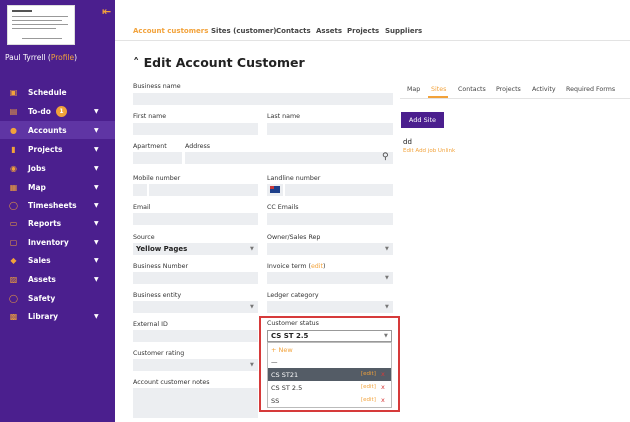 The image size is (630, 422). I want to click on landline-country-code, so click(275, 190).